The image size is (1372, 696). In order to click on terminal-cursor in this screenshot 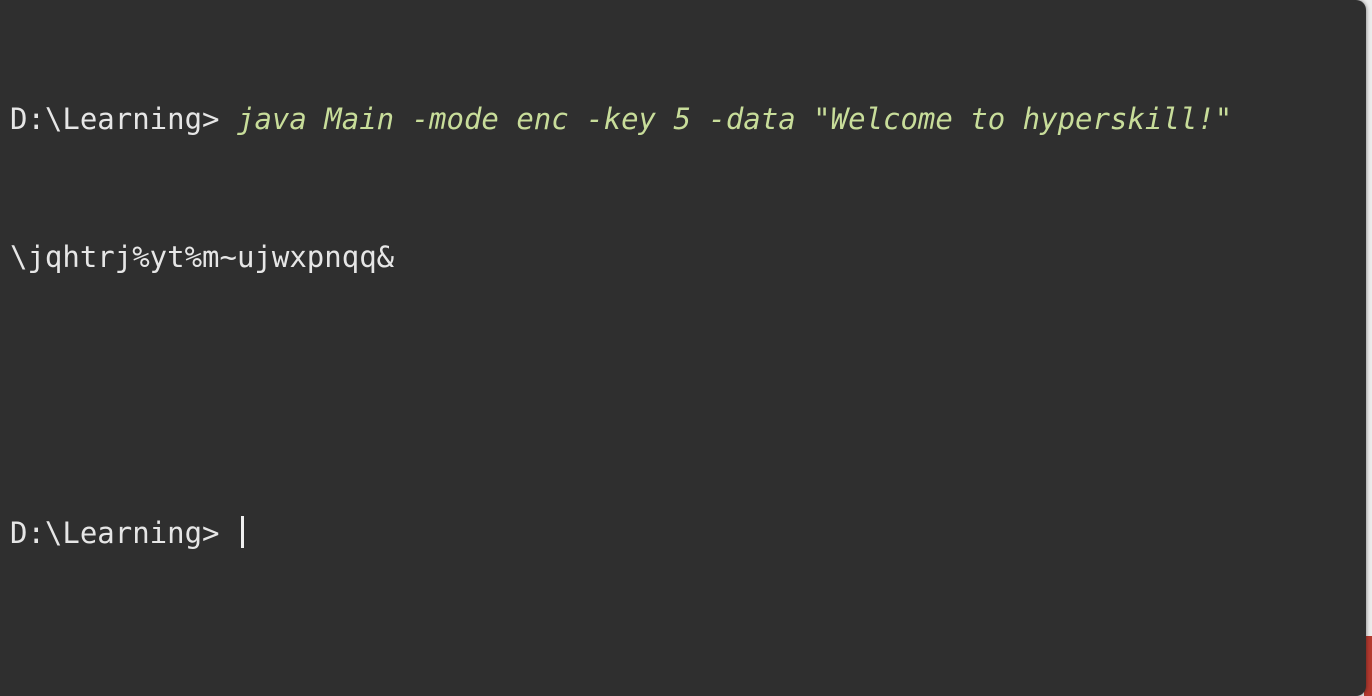, I will do `click(242, 532)`.